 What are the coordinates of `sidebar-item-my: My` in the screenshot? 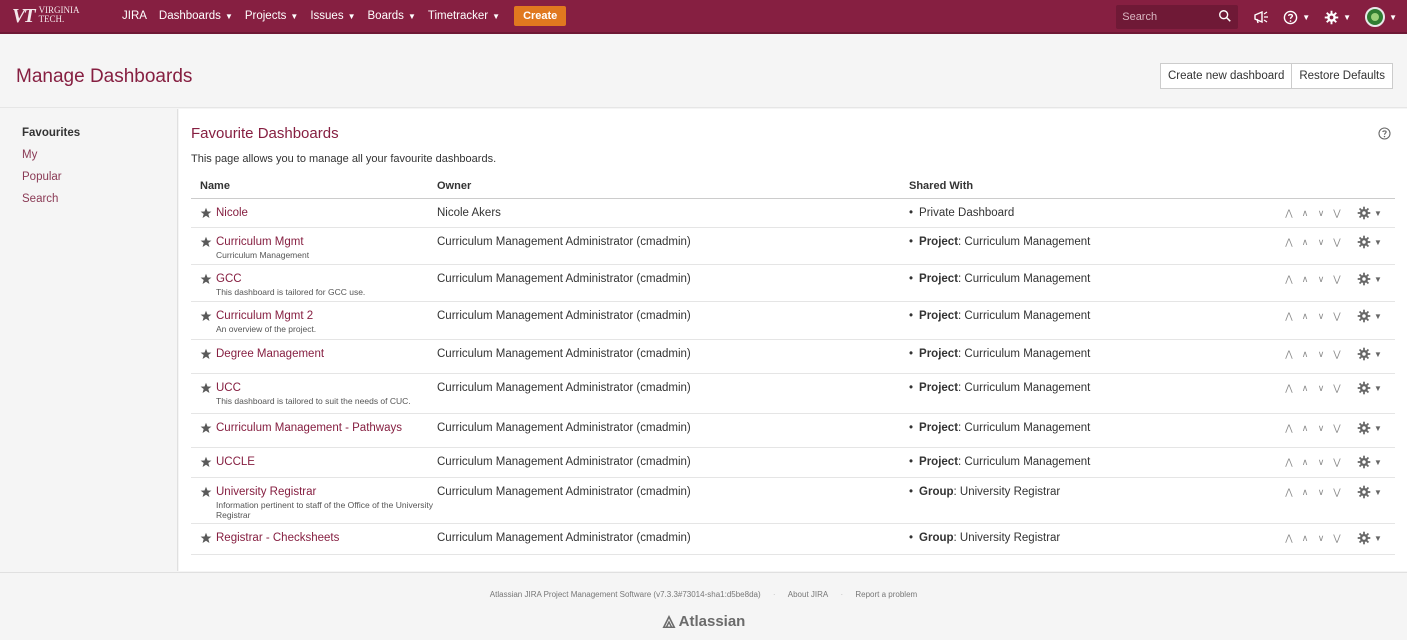 It's located at (29, 155).